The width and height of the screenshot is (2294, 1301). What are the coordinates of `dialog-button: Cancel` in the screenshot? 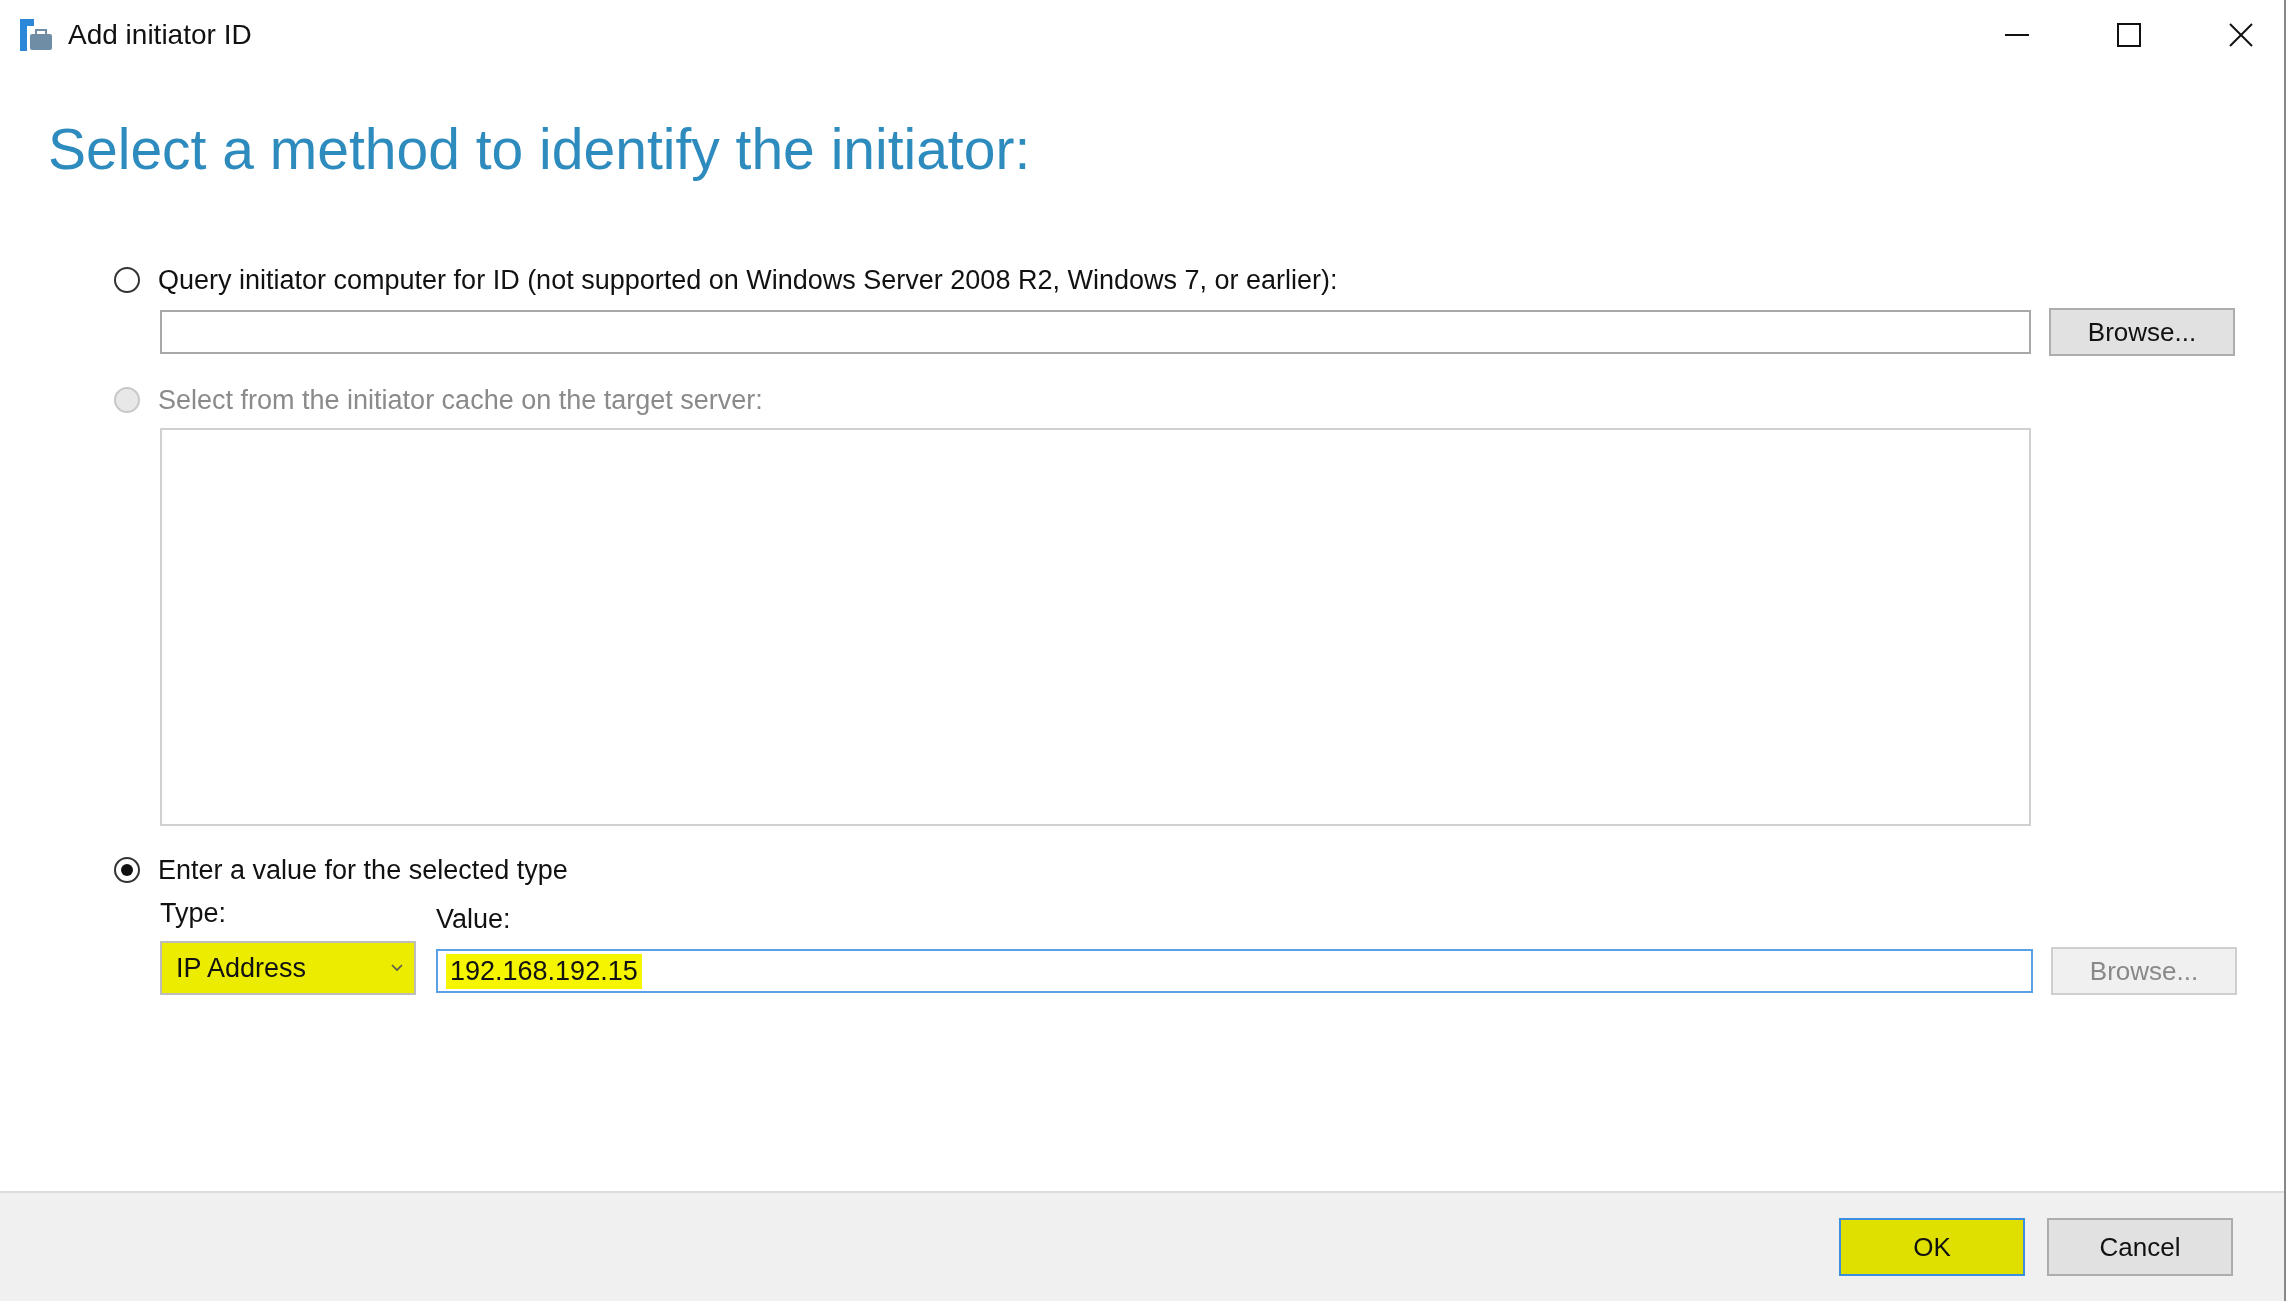 It's located at (2140, 1247).